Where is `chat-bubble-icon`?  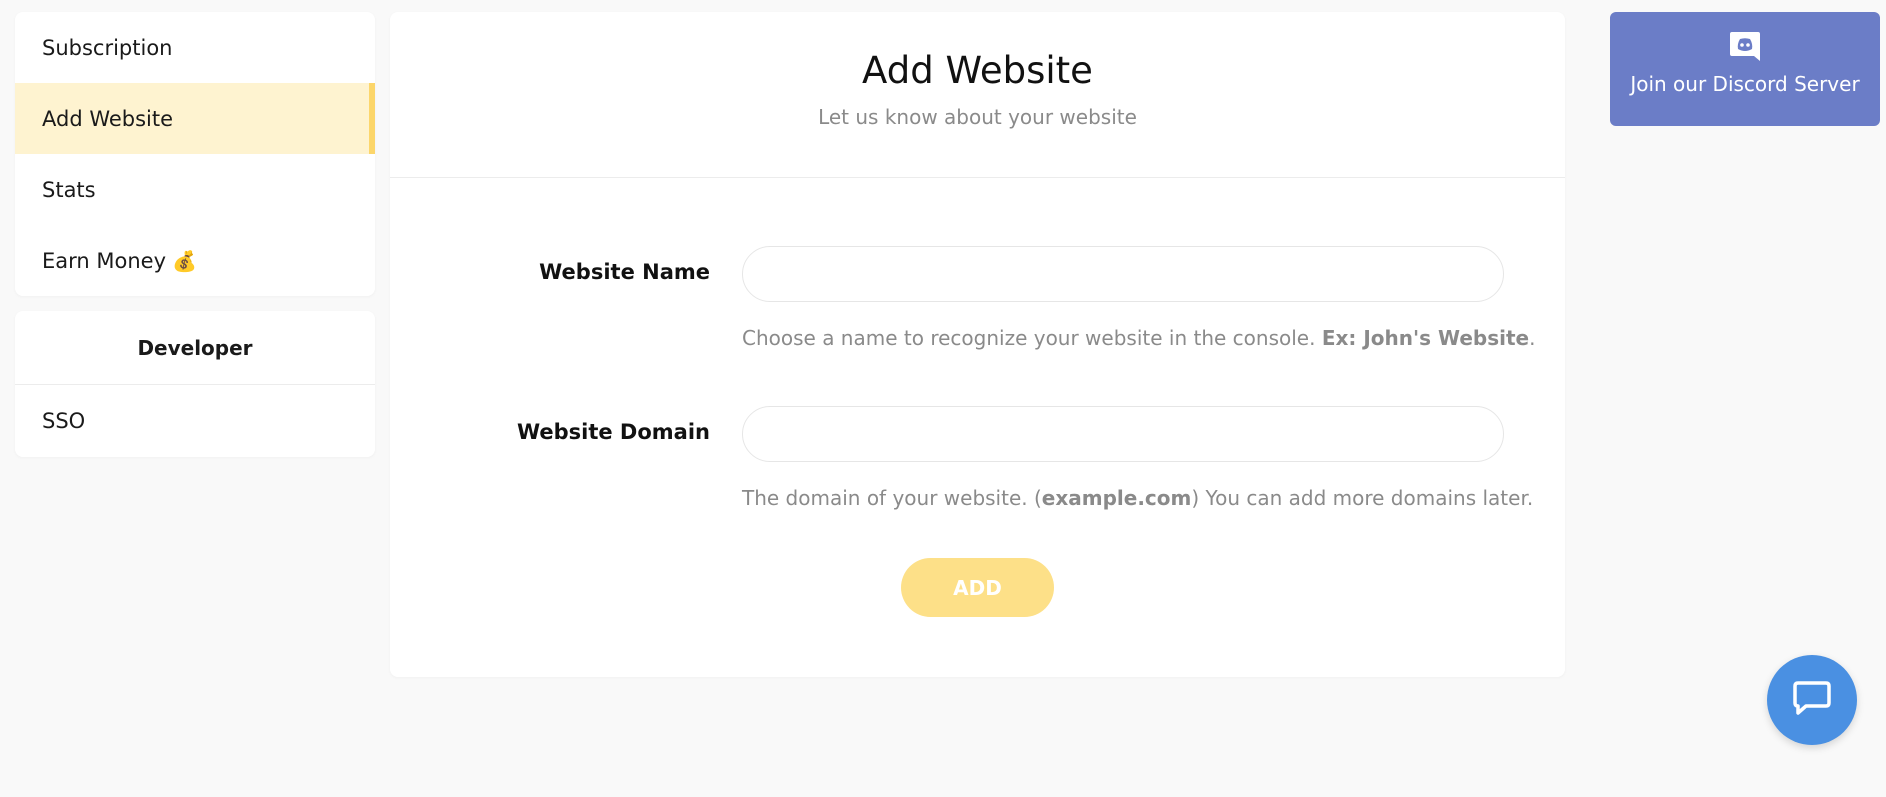
chat-bubble-icon is located at coordinates (1812, 700).